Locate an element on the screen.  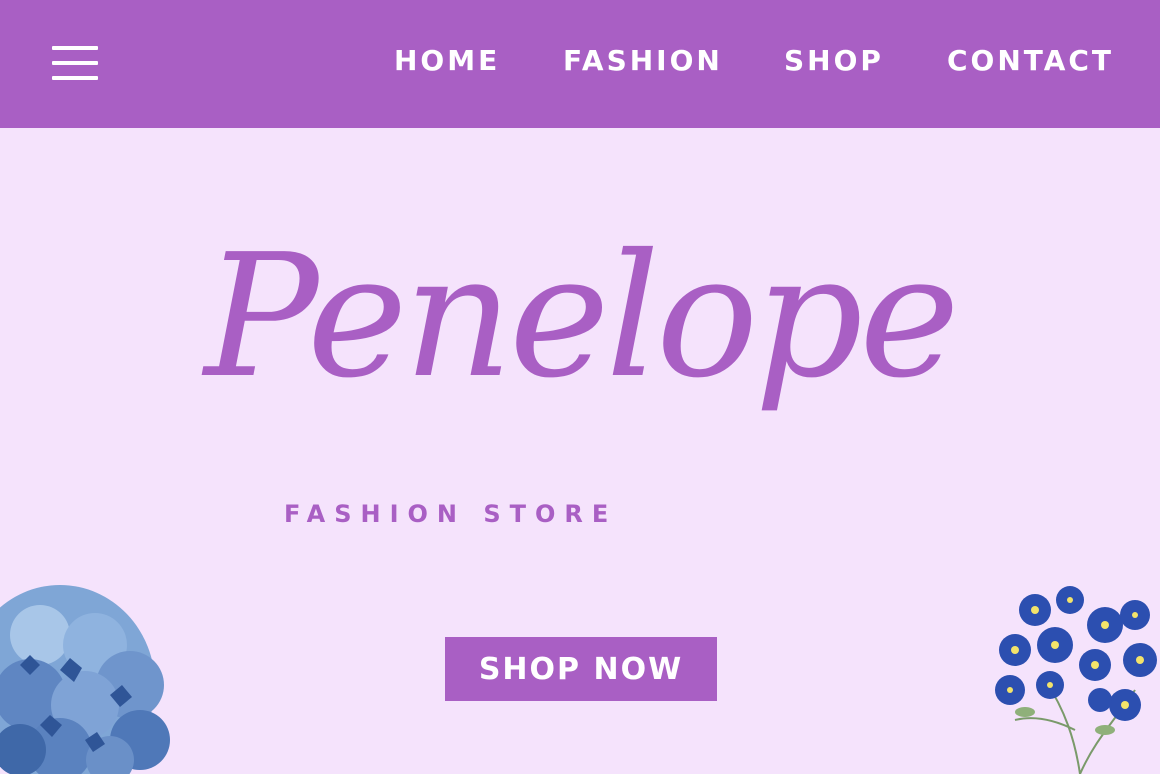
brand-tagline: FASHION STORE is located at coordinates (451, 514).